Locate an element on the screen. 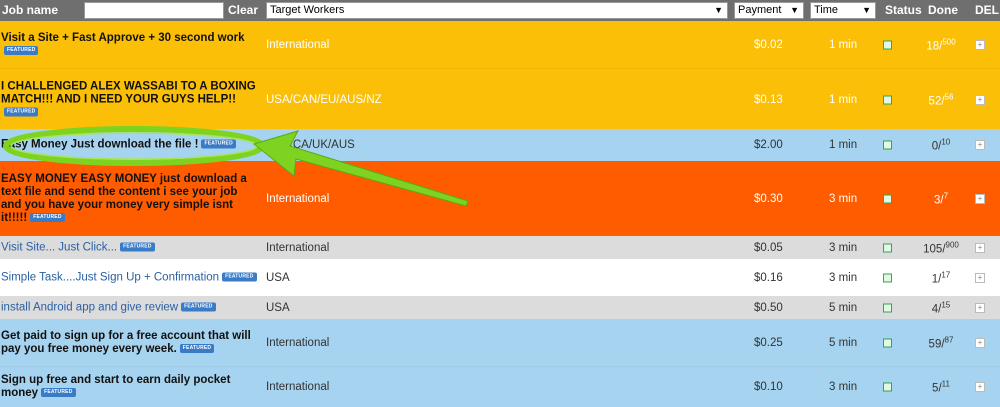 The image size is (1000, 407). done-count: 0/10 is located at coordinates (941, 145).